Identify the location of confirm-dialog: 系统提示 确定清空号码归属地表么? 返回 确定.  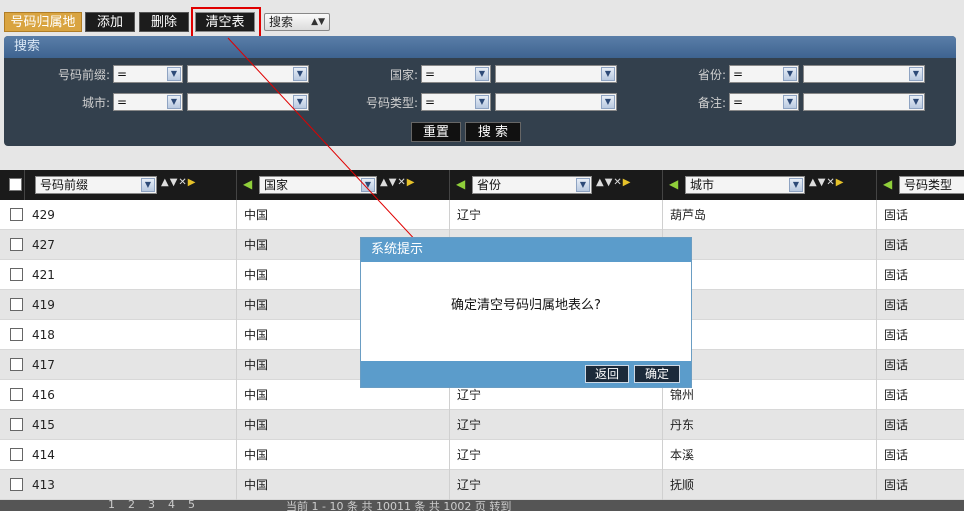
(526, 312).